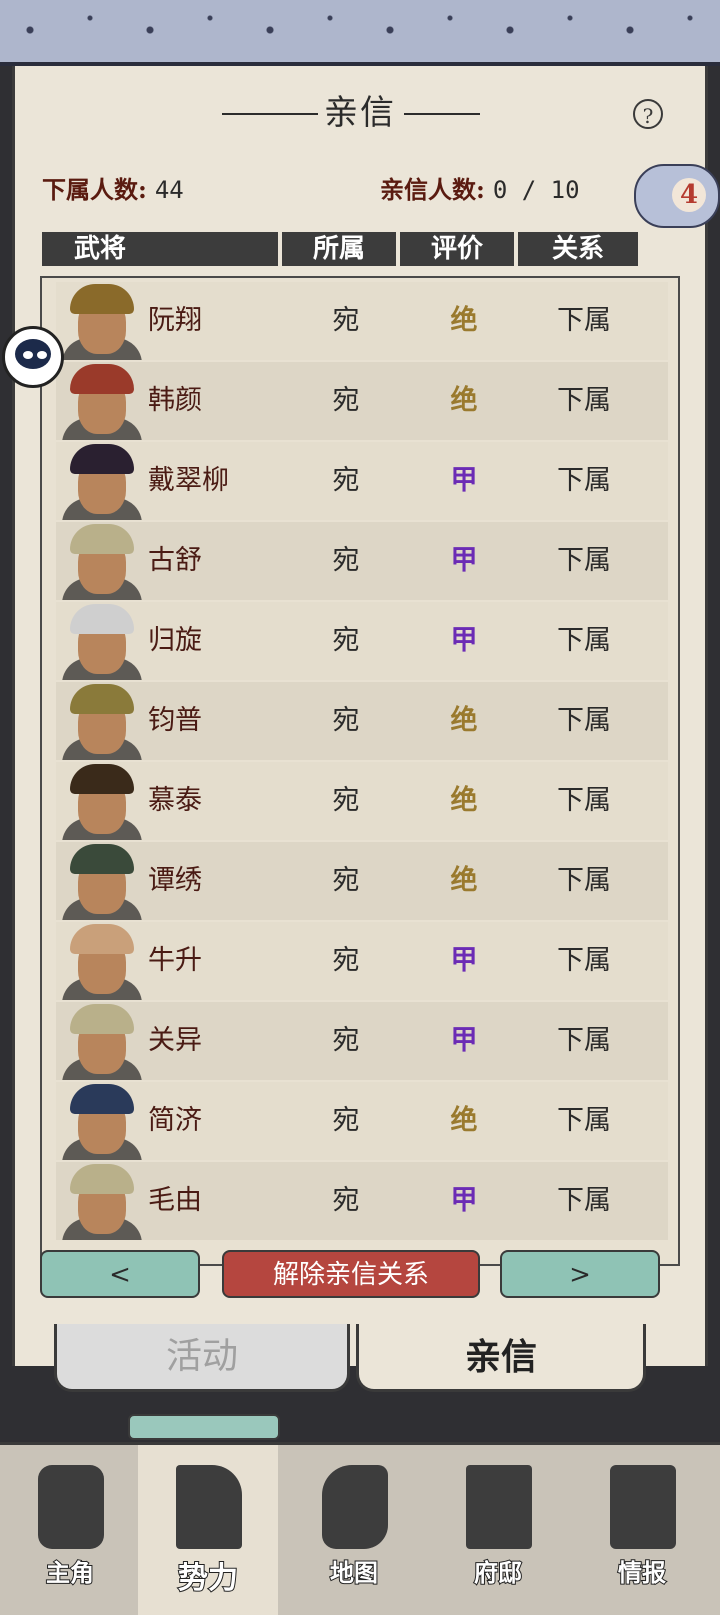 The width and height of the screenshot is (720, 1615). What do you see at coordinates (339, 249) in the screenshot?
I see `column-header-faction: 所属` at bounding box center [339, 249].